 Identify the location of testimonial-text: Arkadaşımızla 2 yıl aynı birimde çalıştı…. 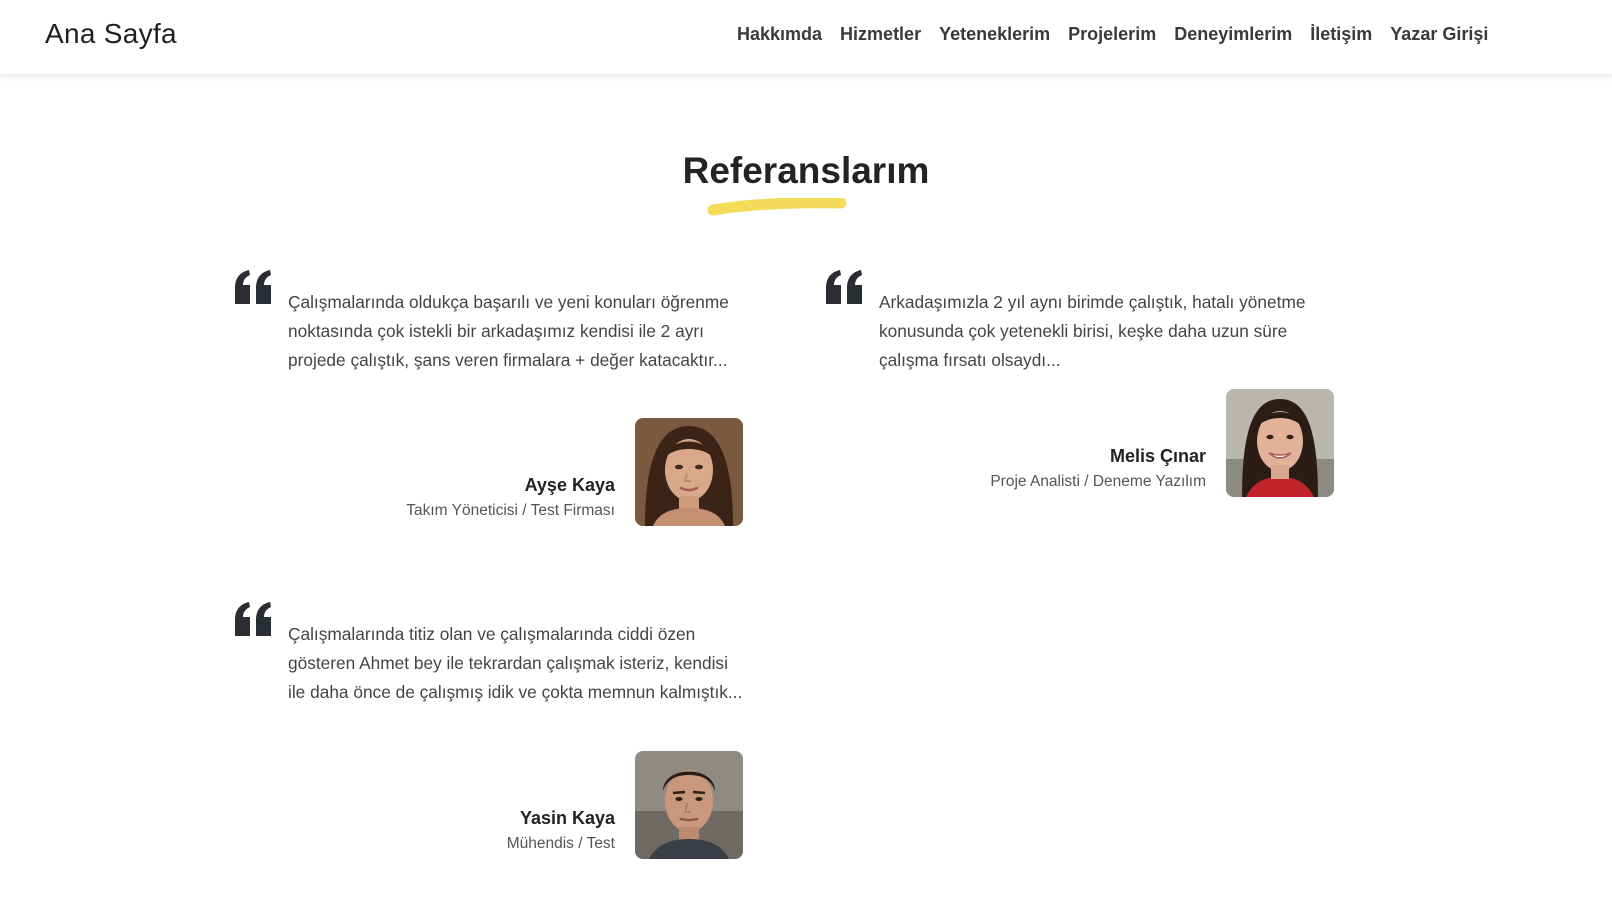
(1092, 331).